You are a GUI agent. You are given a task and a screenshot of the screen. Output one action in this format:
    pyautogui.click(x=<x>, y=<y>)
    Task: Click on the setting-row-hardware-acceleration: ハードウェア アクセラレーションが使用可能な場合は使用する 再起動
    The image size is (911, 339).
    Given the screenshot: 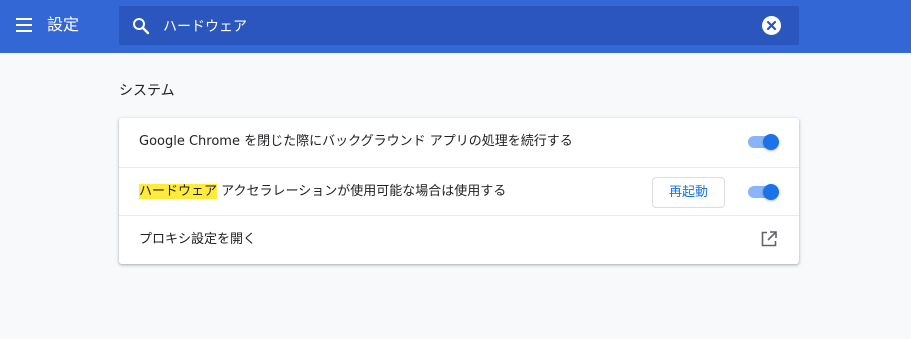 What is the action you would take?
    pyautogui.click(x=459, y=191)
    